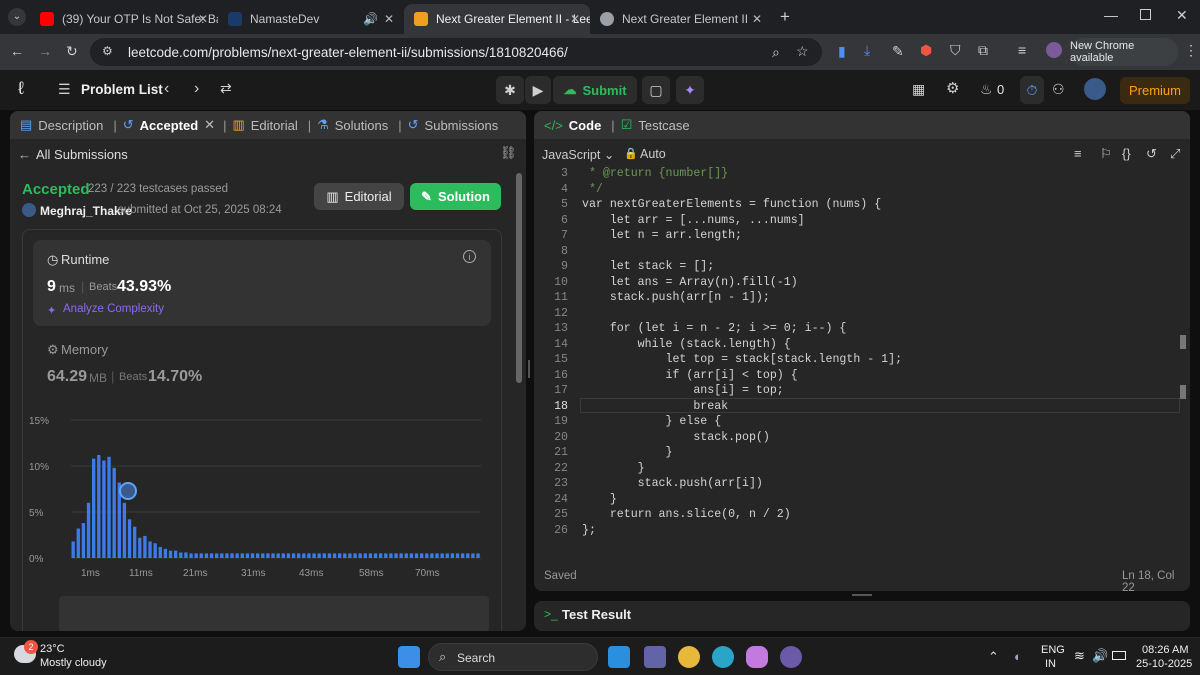  What do you see at coordinates (672, 483) in the screenshot?
I see `code-line: stack.push(arr[i])` at bounding box center [672, 483].